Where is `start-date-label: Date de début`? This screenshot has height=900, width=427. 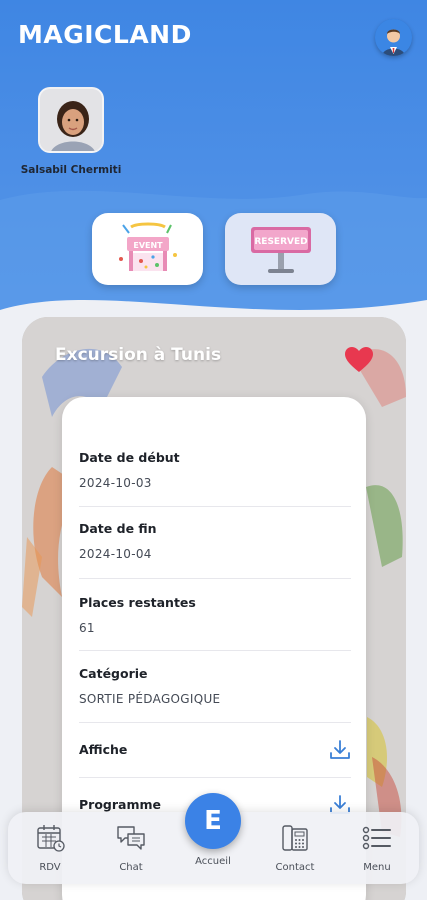
start-date-label: Date de début is located at coordinates (129, 457).